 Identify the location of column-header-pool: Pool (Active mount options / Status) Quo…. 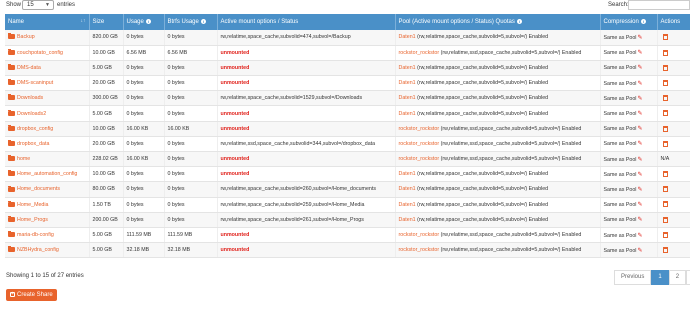
(498, 22).